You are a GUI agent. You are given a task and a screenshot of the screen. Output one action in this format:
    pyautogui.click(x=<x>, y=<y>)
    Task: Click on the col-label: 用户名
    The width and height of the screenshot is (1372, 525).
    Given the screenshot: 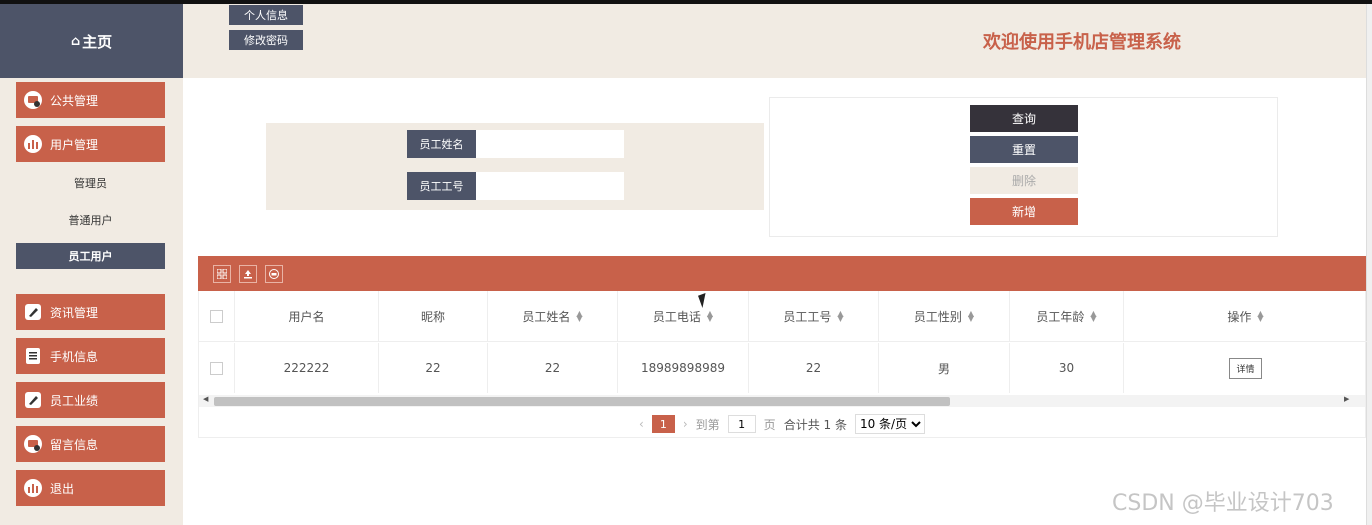 What is the action you would take?
    pyautogui.click(x=306, y=316)
    